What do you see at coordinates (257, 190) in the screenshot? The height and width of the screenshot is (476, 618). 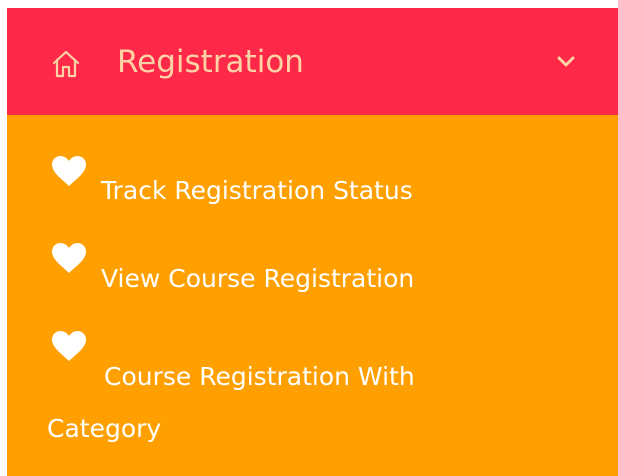 I see `submenu-item-label: Track Registration Status` at bounding box center [257, 190].